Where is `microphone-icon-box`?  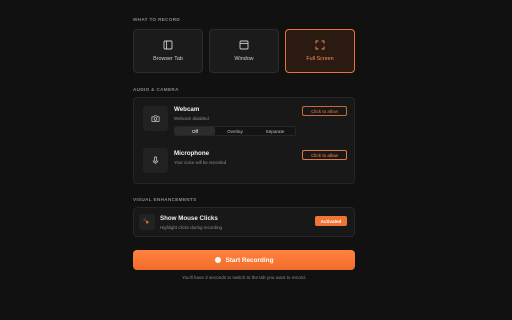 microphone-icon-box is located at coordinates (155, 160).